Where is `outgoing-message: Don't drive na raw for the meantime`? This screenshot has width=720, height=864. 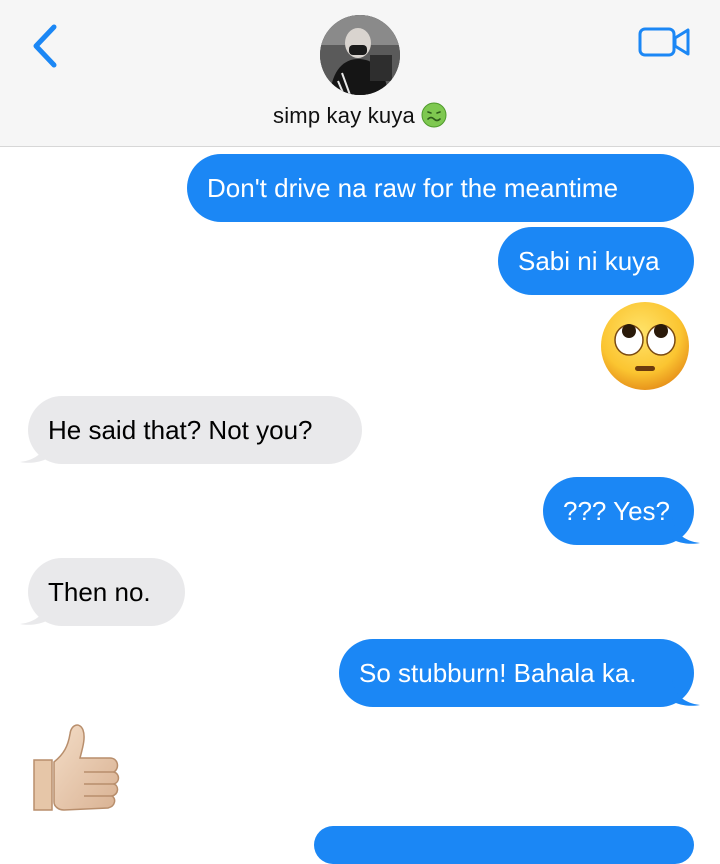 outgoing-message: Don't drive na raw for the meantime is located at coordinates (440, 188).